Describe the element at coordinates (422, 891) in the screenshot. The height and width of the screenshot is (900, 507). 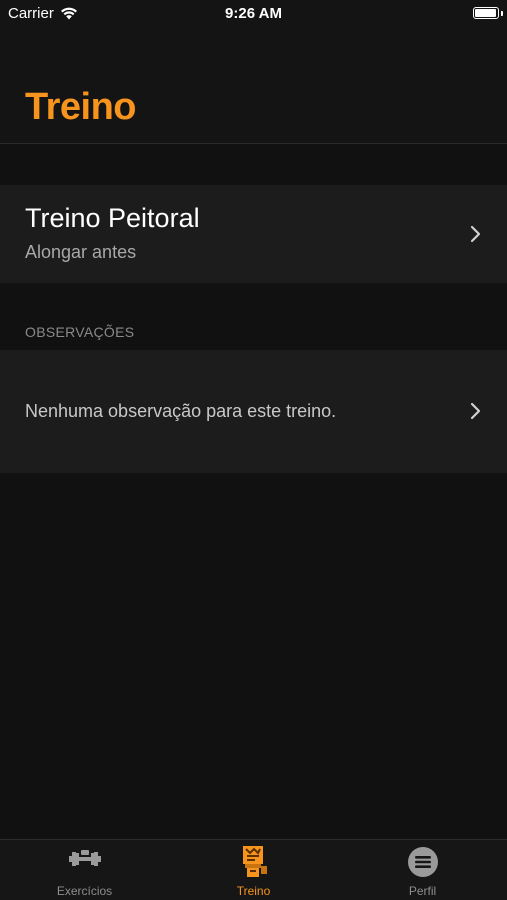
I see `tab-label: Perfil` at that location.